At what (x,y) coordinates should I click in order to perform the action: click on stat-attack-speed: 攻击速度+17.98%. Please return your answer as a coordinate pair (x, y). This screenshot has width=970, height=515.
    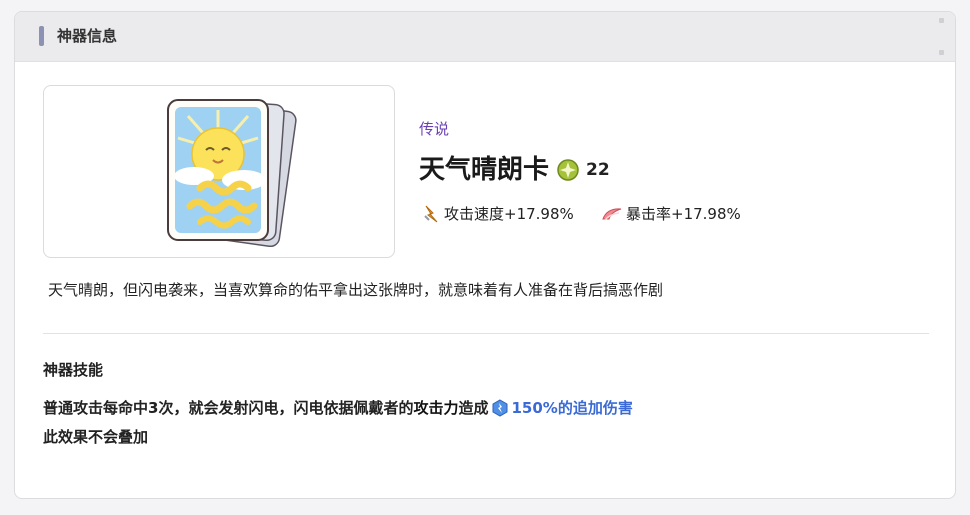
    Looking at the image, I should click on (498, 213).